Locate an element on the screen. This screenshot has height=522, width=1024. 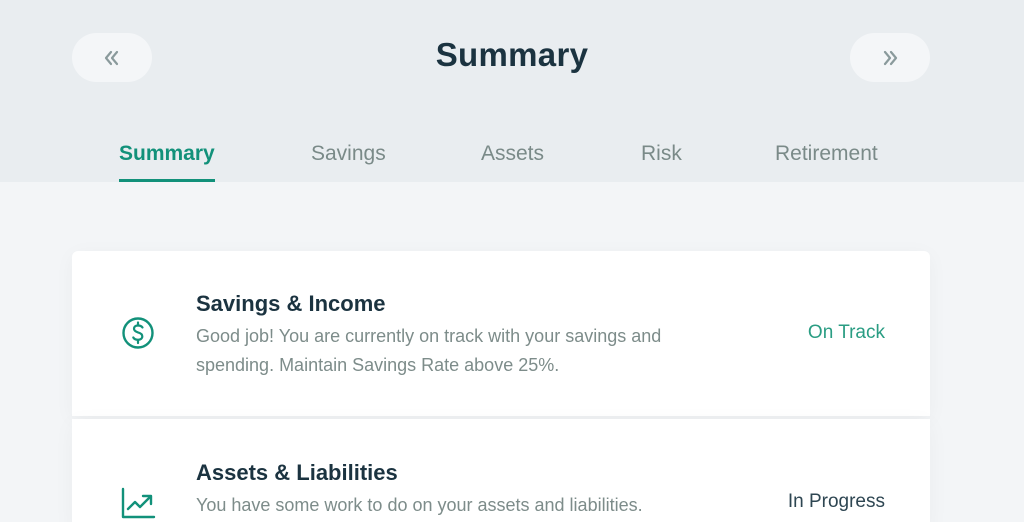
double-chevron-right-icon is located at coordinates (890, 57).